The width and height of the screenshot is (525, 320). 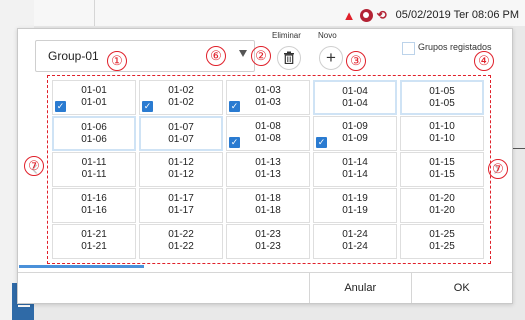 What do you see at coordinates (442, 133) in the screenshot?
I see `group-cell: 01-10 01-10` at bounding box center [442, 133].